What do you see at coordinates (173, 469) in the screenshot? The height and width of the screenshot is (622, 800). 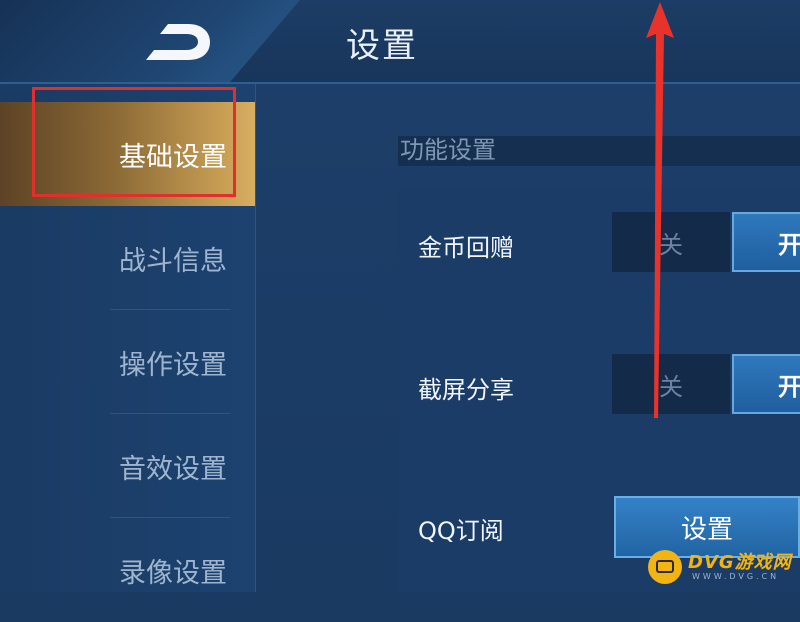 I see `sidebar-item-label: 音效设置` at bounding box center [173, 469].